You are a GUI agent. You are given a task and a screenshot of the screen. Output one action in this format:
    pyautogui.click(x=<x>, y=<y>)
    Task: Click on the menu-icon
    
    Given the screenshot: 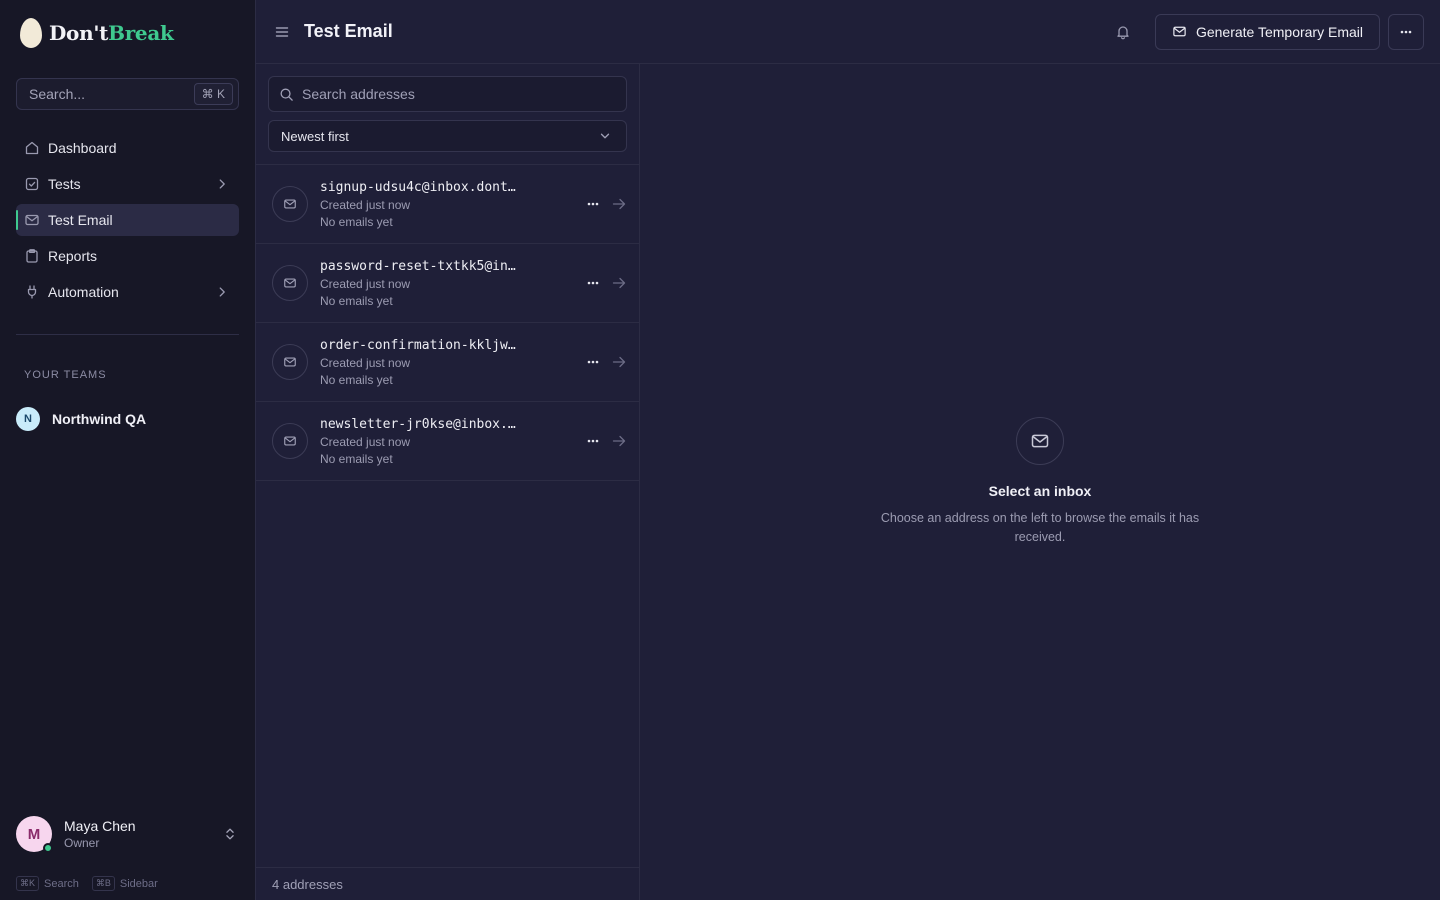 What is the action you would take?
    pyautogui.click(x=282, y=32)
    